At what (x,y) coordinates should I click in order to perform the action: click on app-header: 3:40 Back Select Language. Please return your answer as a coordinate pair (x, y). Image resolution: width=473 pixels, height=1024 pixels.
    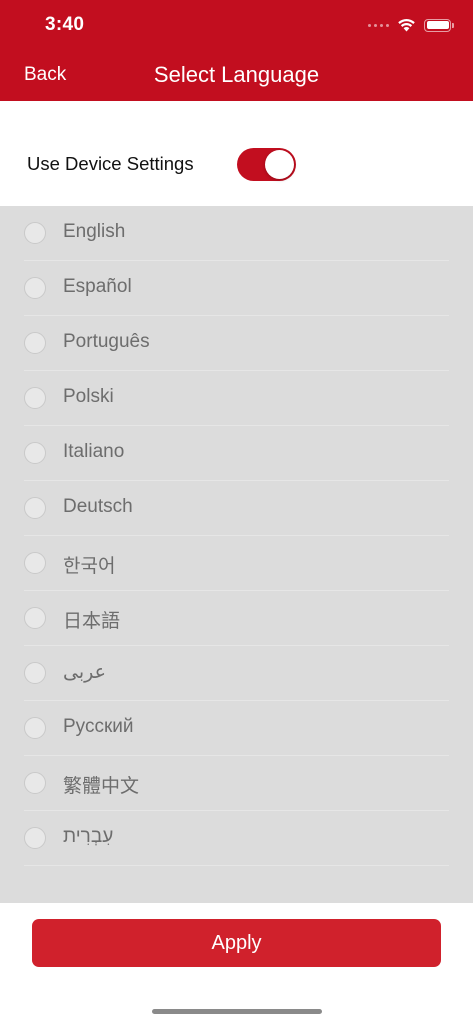
    Looking at the image, I should click on (236, 50).